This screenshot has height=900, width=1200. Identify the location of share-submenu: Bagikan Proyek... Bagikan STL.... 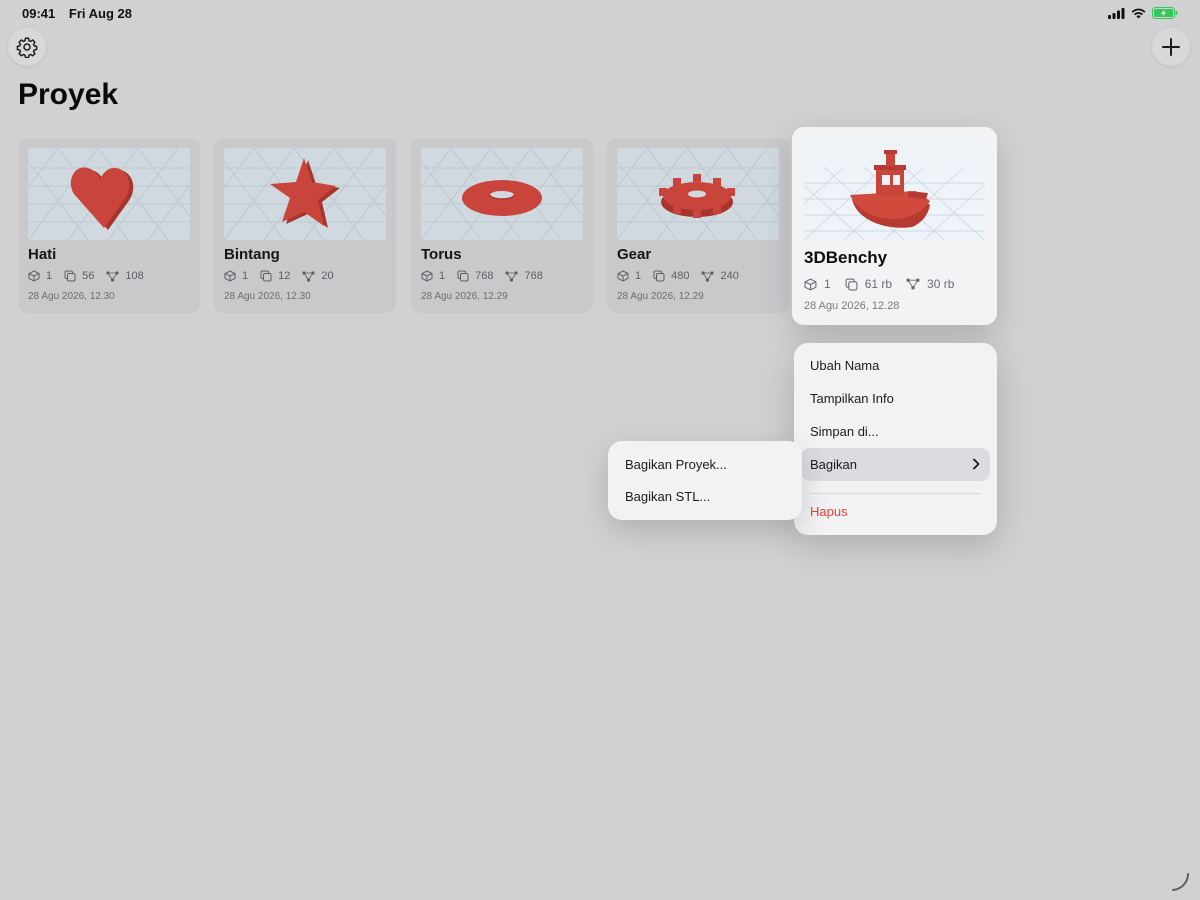
(705, 480).